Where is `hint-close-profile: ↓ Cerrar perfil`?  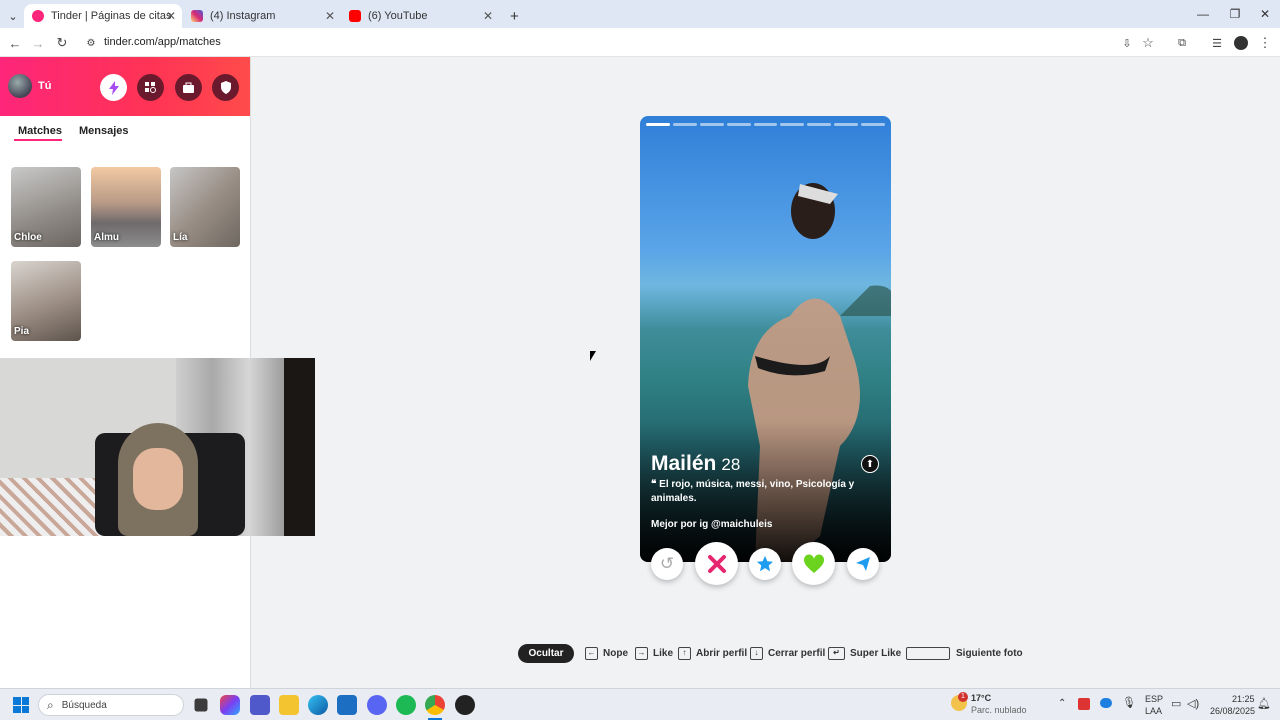 hint-close-profile: ↓ Cerrar perfil is located at coordinates (787, 653).